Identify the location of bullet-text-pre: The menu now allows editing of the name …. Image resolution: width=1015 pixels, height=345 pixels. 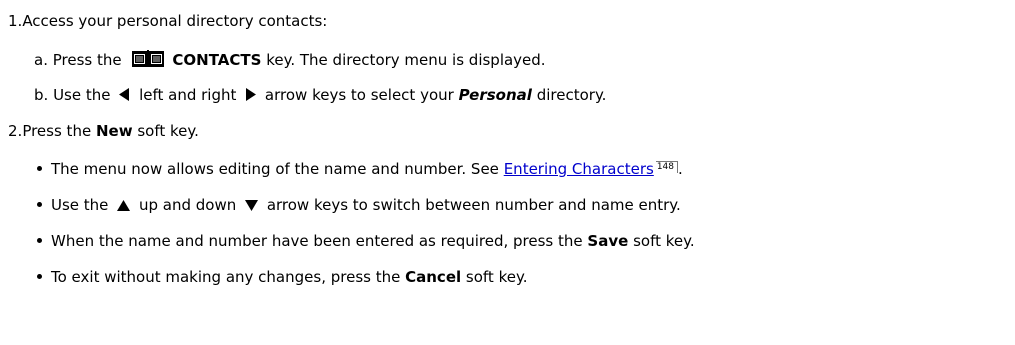
(275, 169).